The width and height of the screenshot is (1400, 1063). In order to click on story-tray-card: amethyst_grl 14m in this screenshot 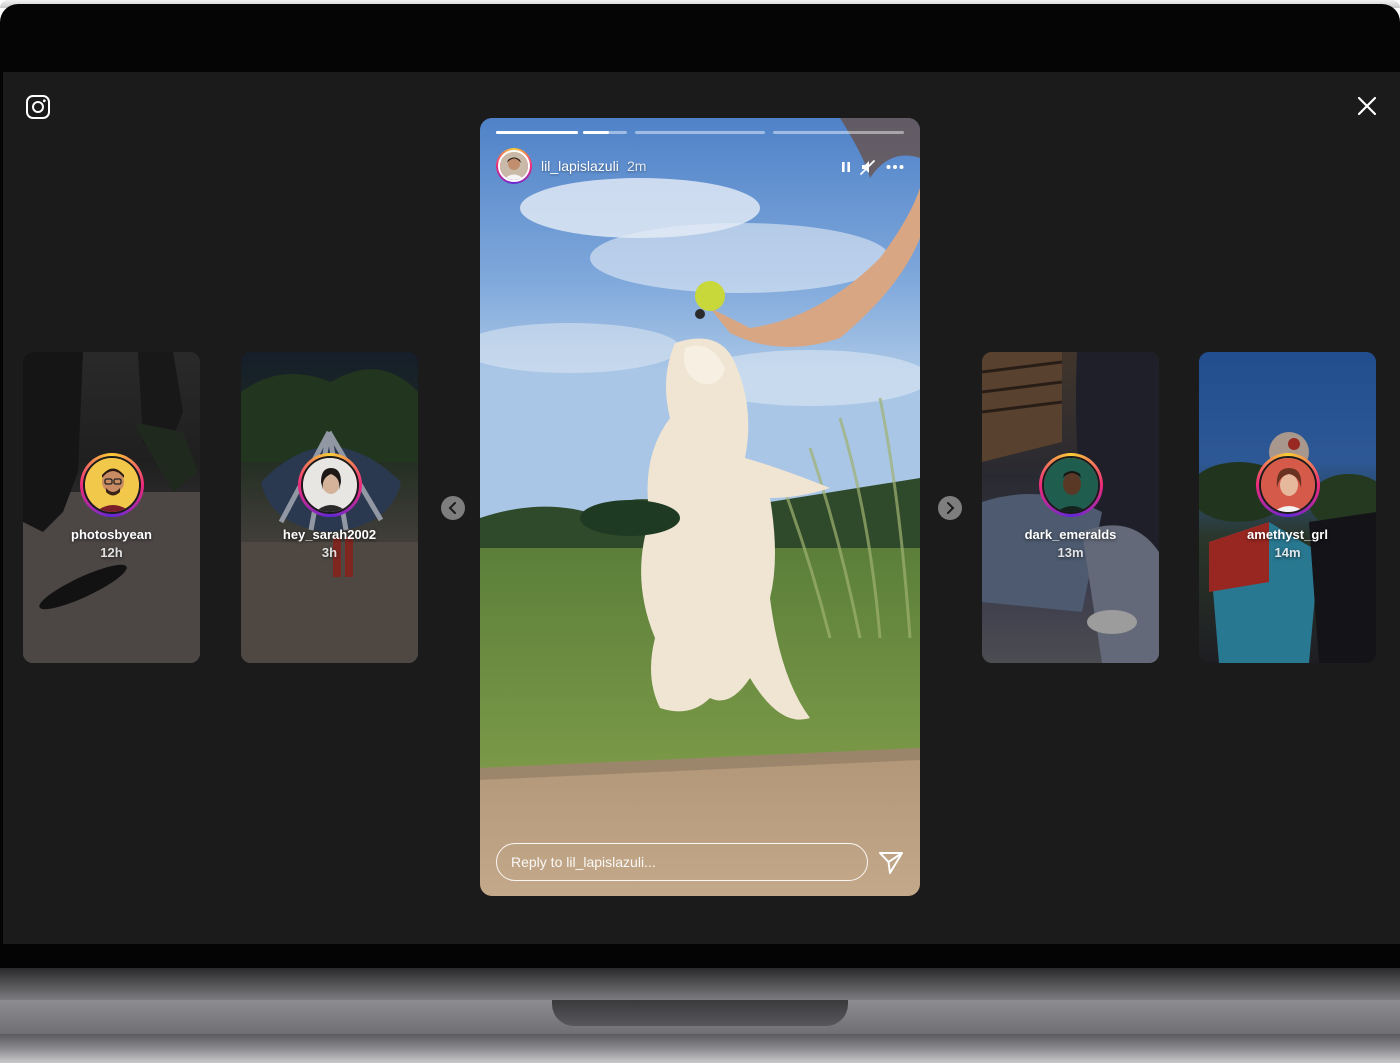, I will do `click(1287, 507)`.